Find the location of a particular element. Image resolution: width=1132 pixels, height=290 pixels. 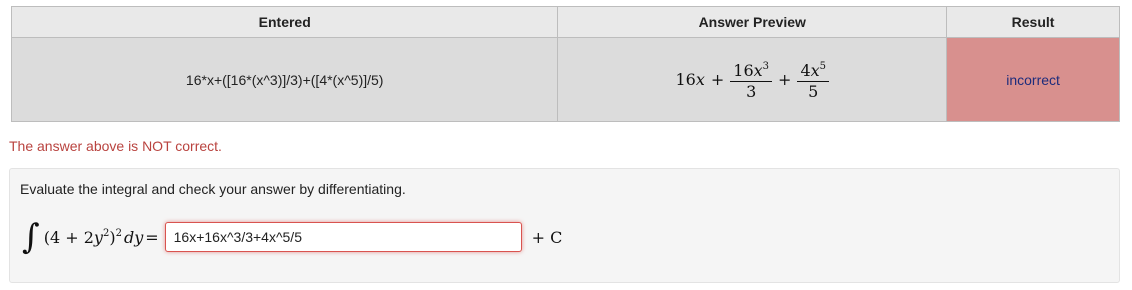

header-entered: Entered is located at coordinates (284, 22).